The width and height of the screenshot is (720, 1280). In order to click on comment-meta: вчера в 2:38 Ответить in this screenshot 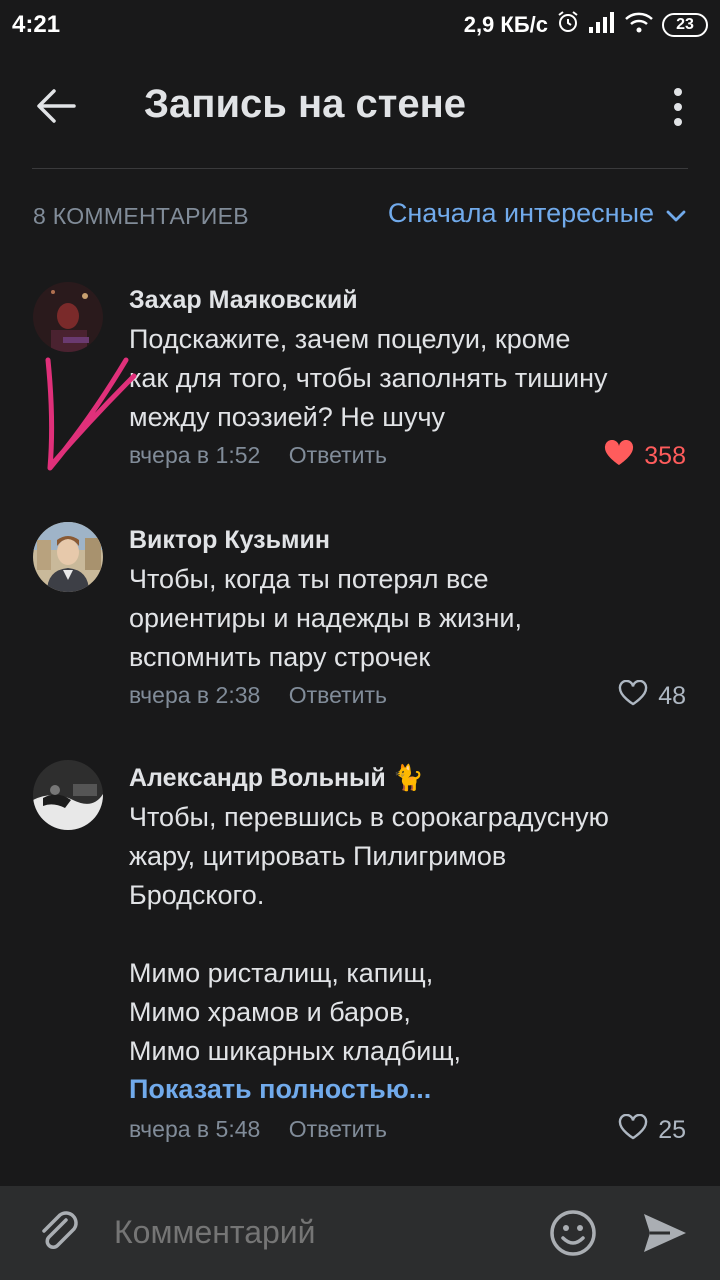, I will do `click(258, 695)`.